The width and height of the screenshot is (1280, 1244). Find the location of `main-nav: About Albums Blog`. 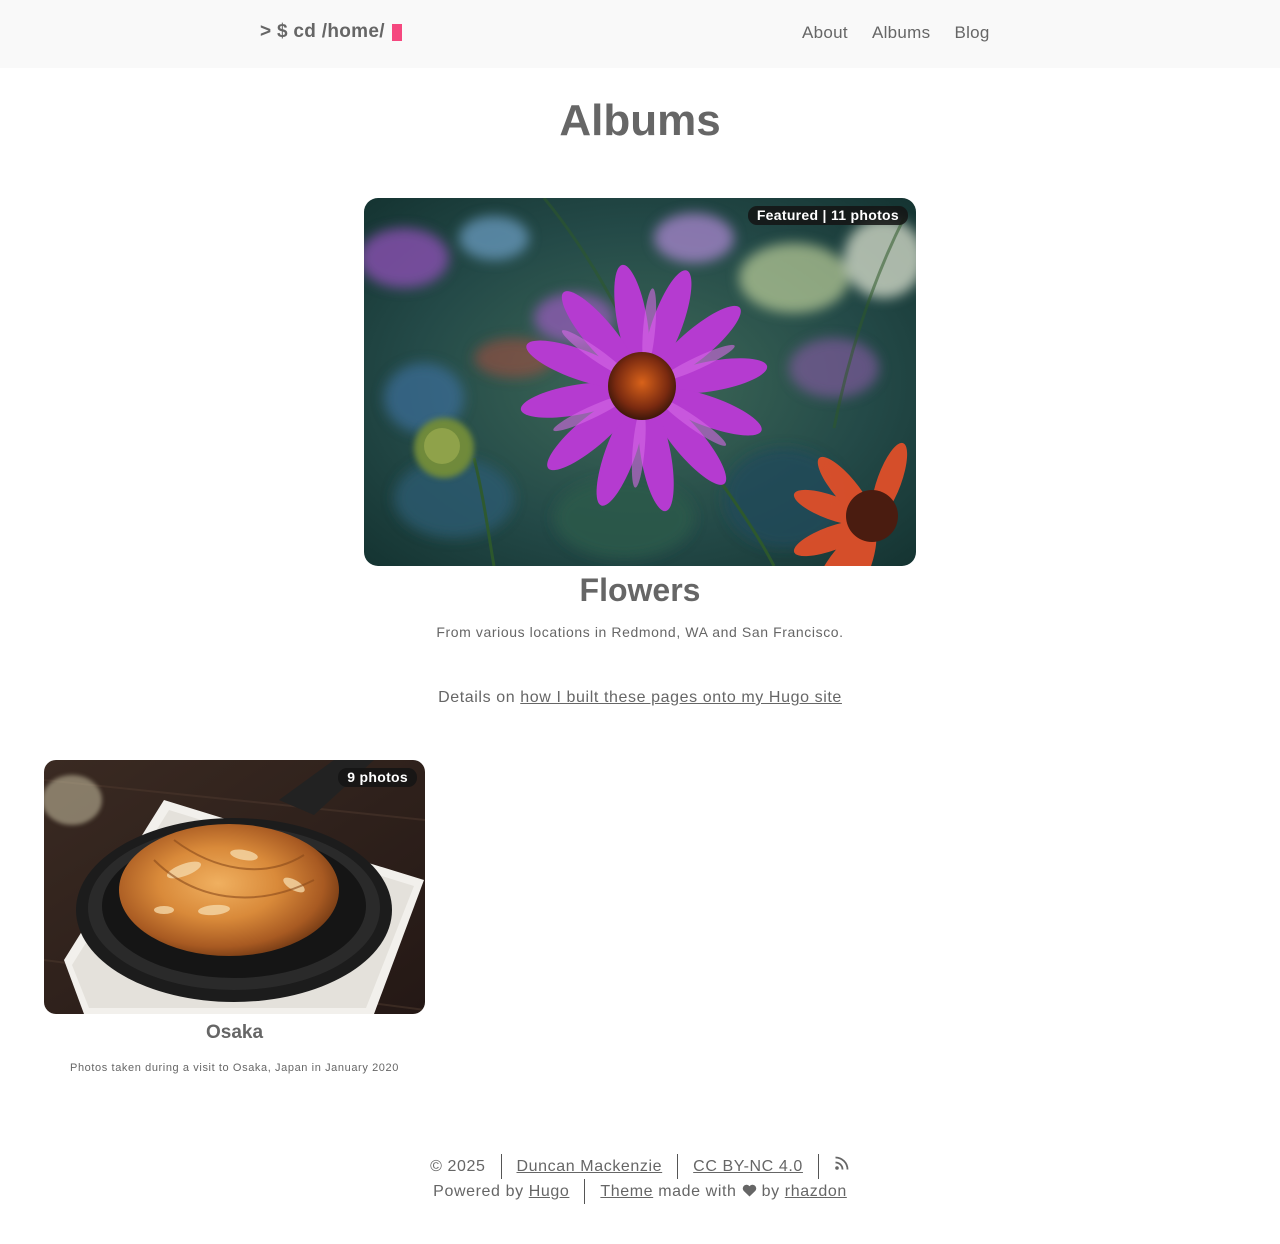

main-nav: About Albums Blog is located at coordinates (908, 33).